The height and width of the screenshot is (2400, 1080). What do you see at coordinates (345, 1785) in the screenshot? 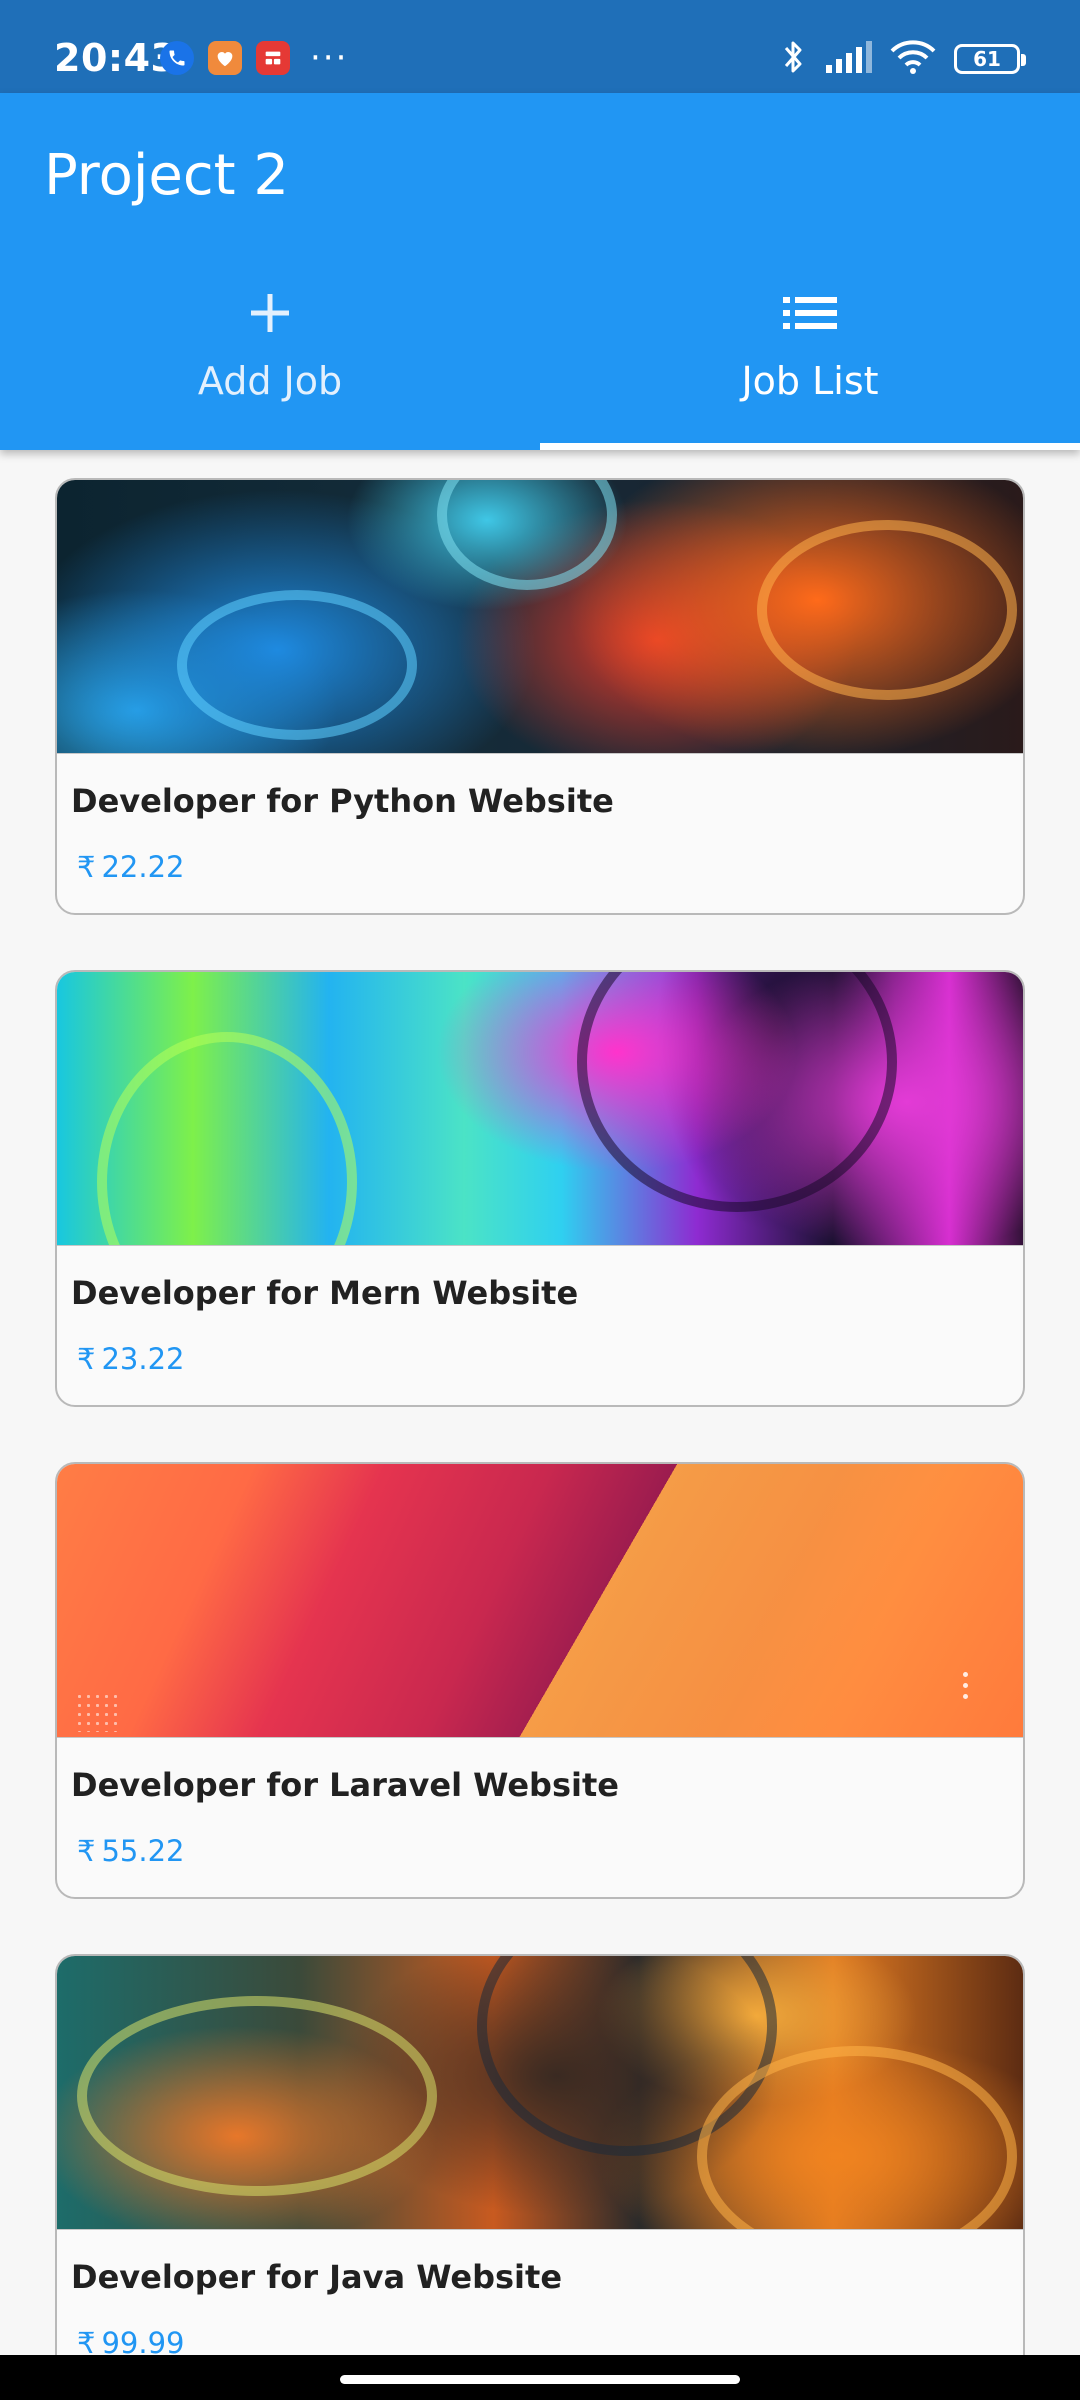
I see `job-title: Developer for Laravel Website` at bounding box center [345, 1785].